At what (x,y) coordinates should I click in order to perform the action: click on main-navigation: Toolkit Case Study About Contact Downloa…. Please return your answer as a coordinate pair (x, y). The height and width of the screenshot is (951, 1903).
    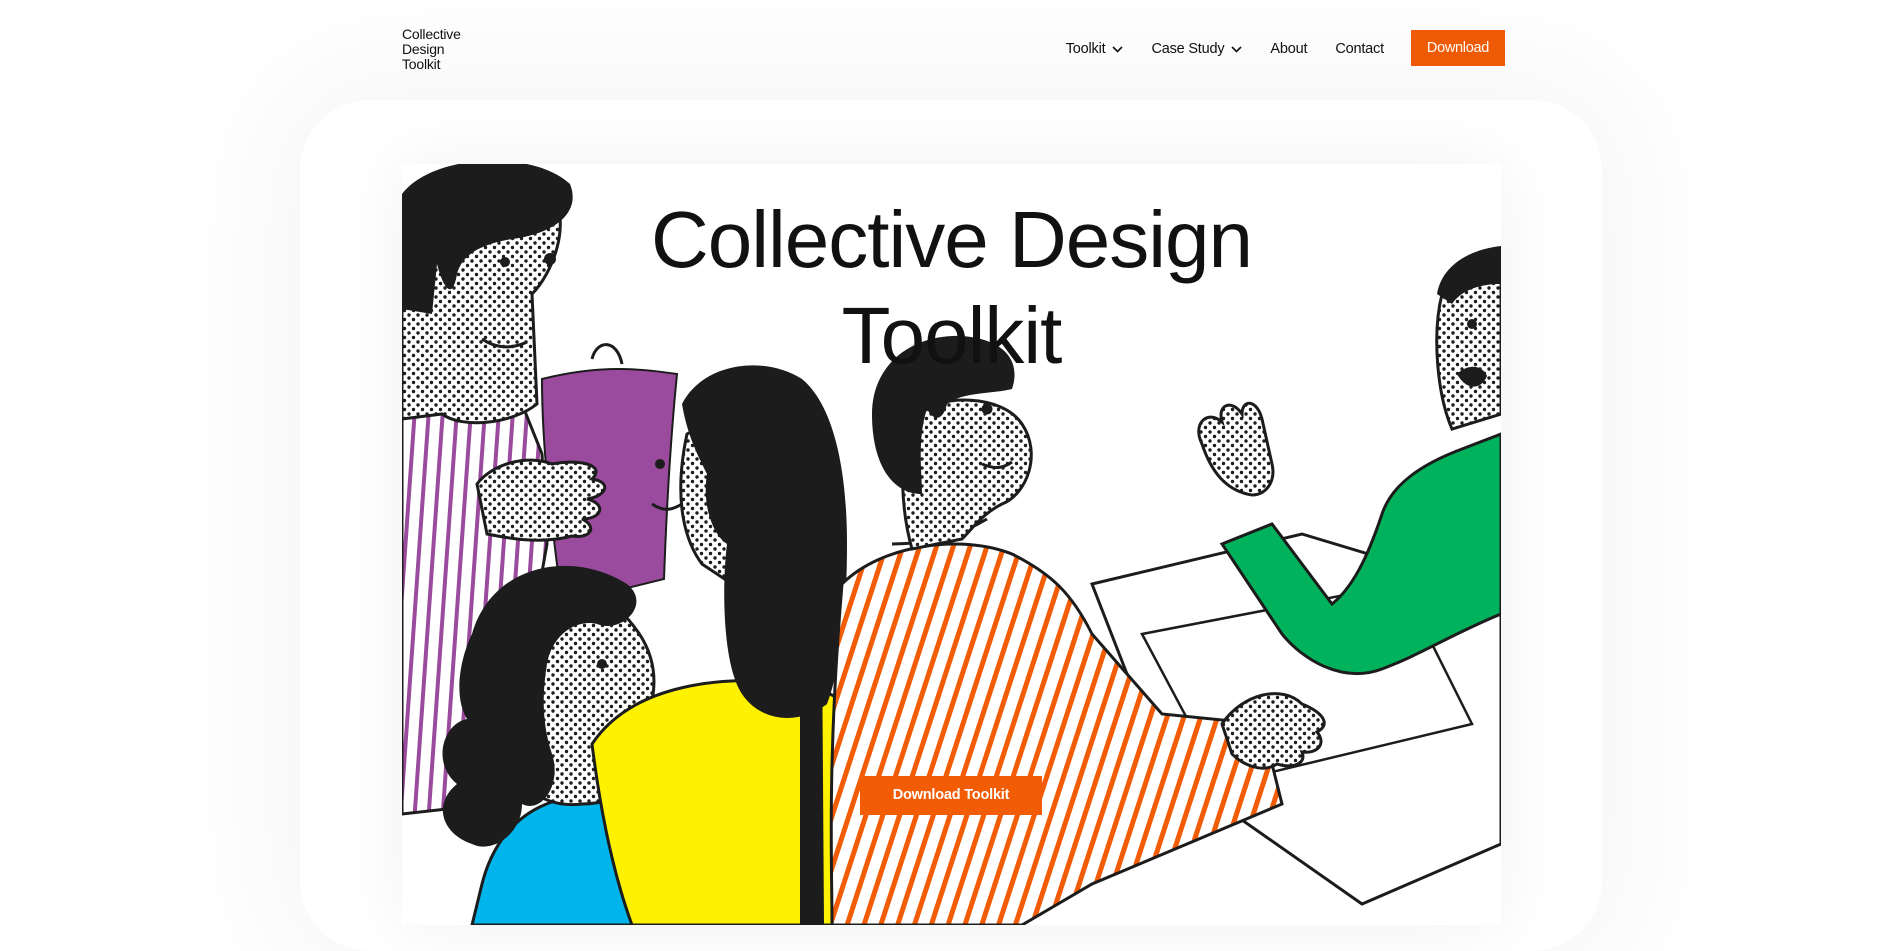
    Looking at the image, I should click on (1271, 48).